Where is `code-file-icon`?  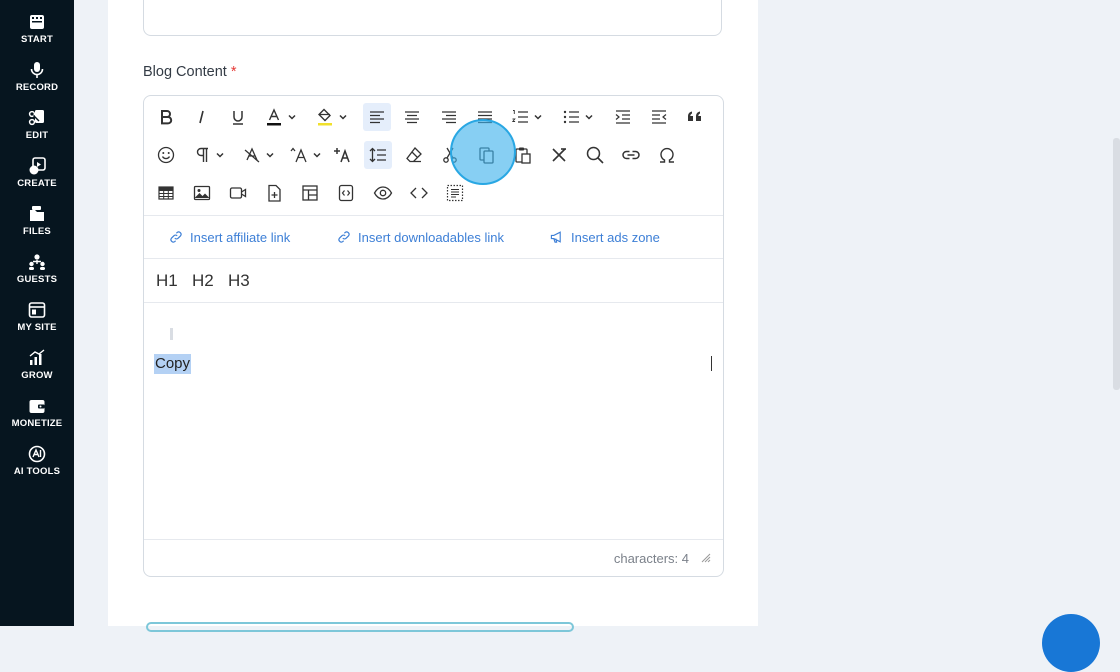
code-file-icon is located at coordinates (346, 193).